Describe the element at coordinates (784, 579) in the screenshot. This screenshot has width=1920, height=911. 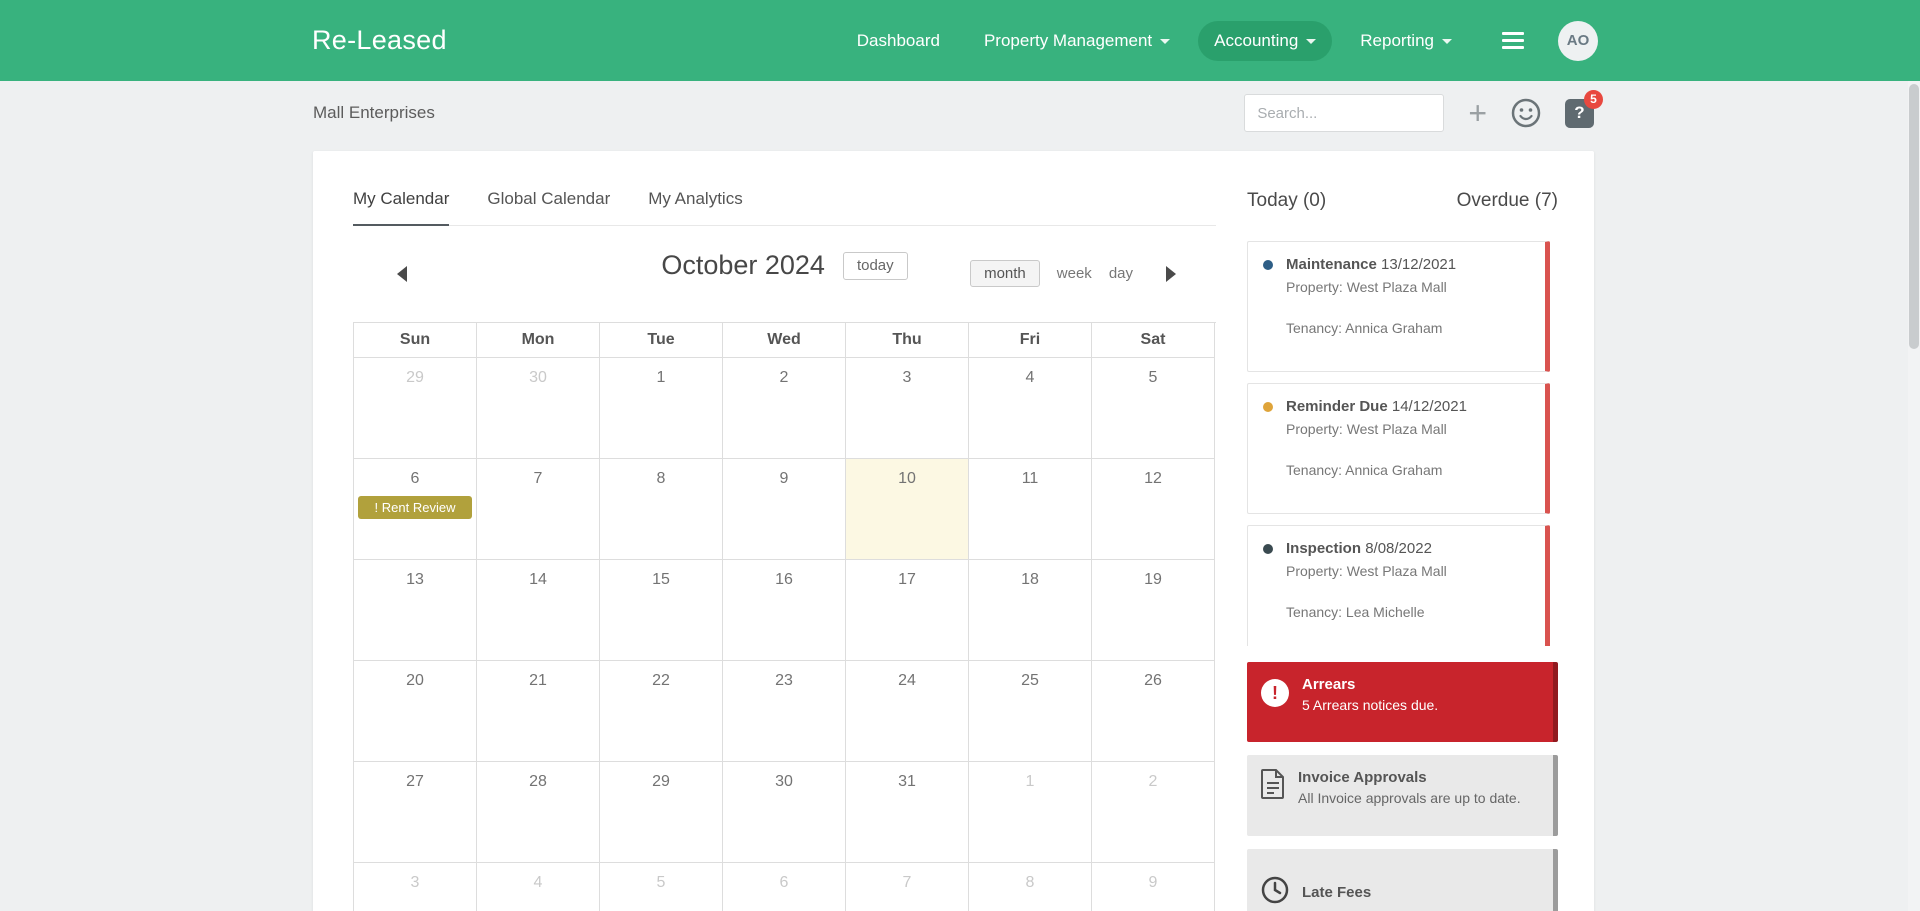
I see `day-number: 16` at that location.